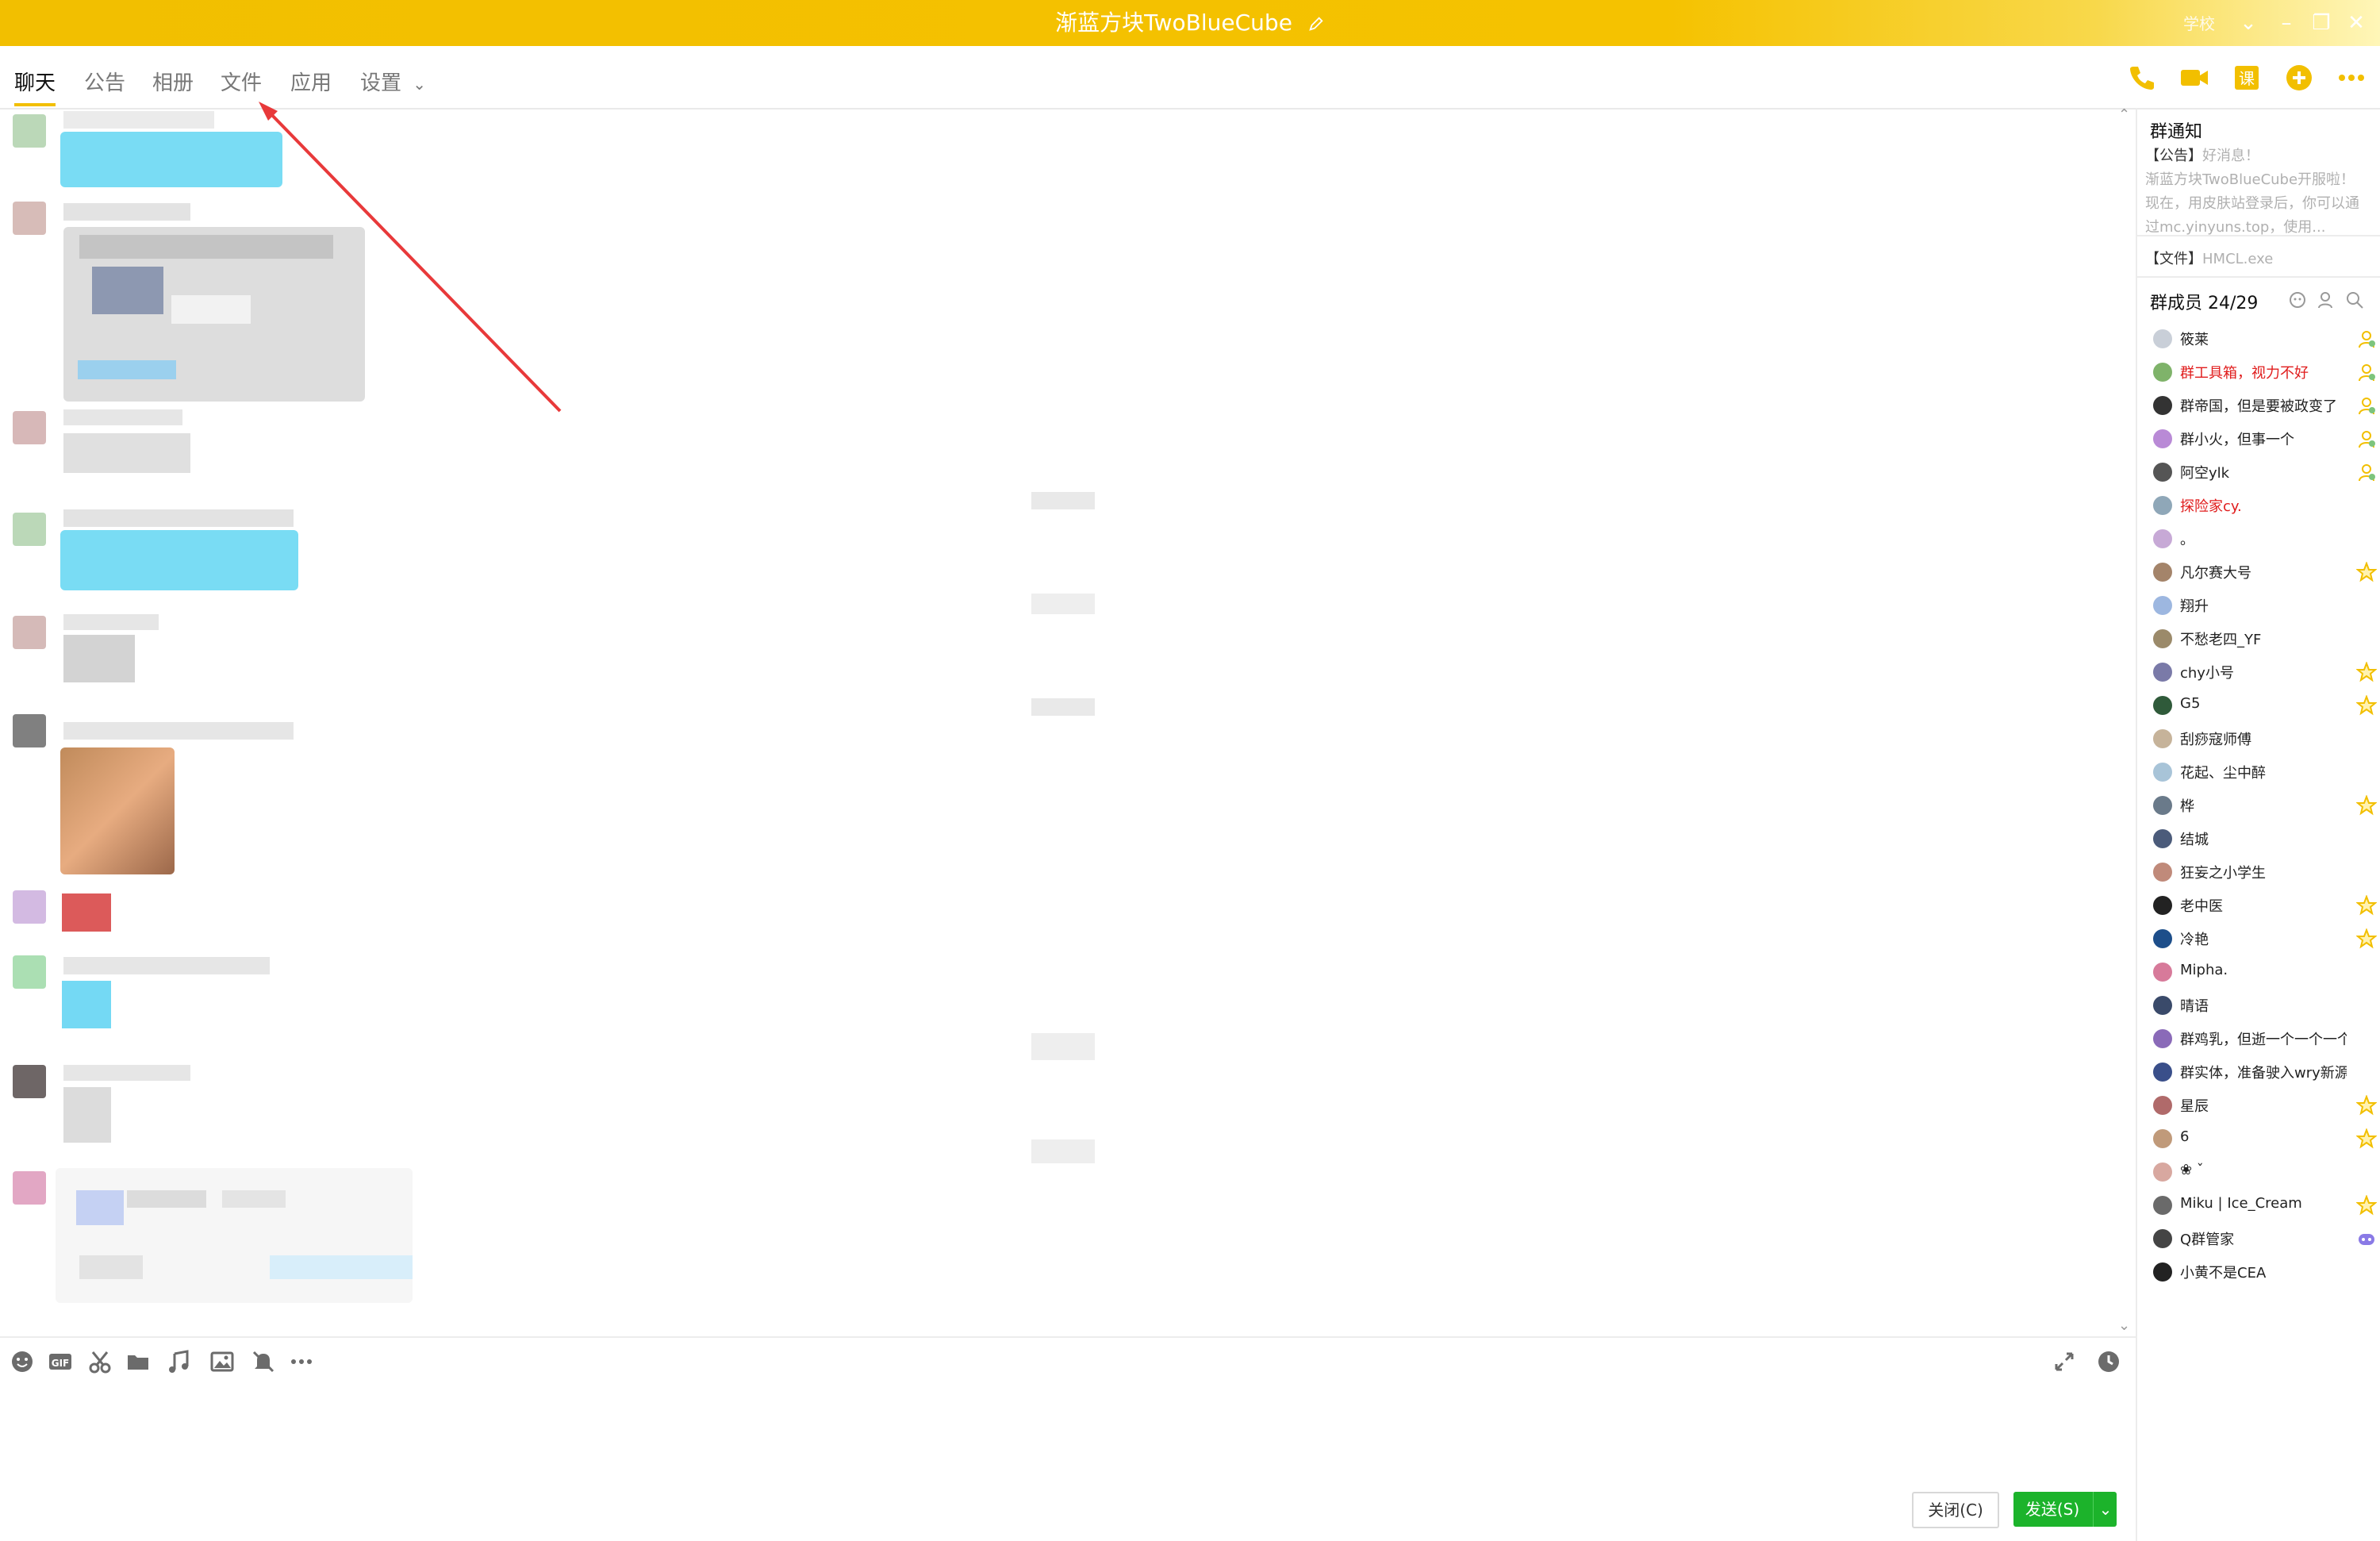  I want to click on message-input, so click(1068, 1431).